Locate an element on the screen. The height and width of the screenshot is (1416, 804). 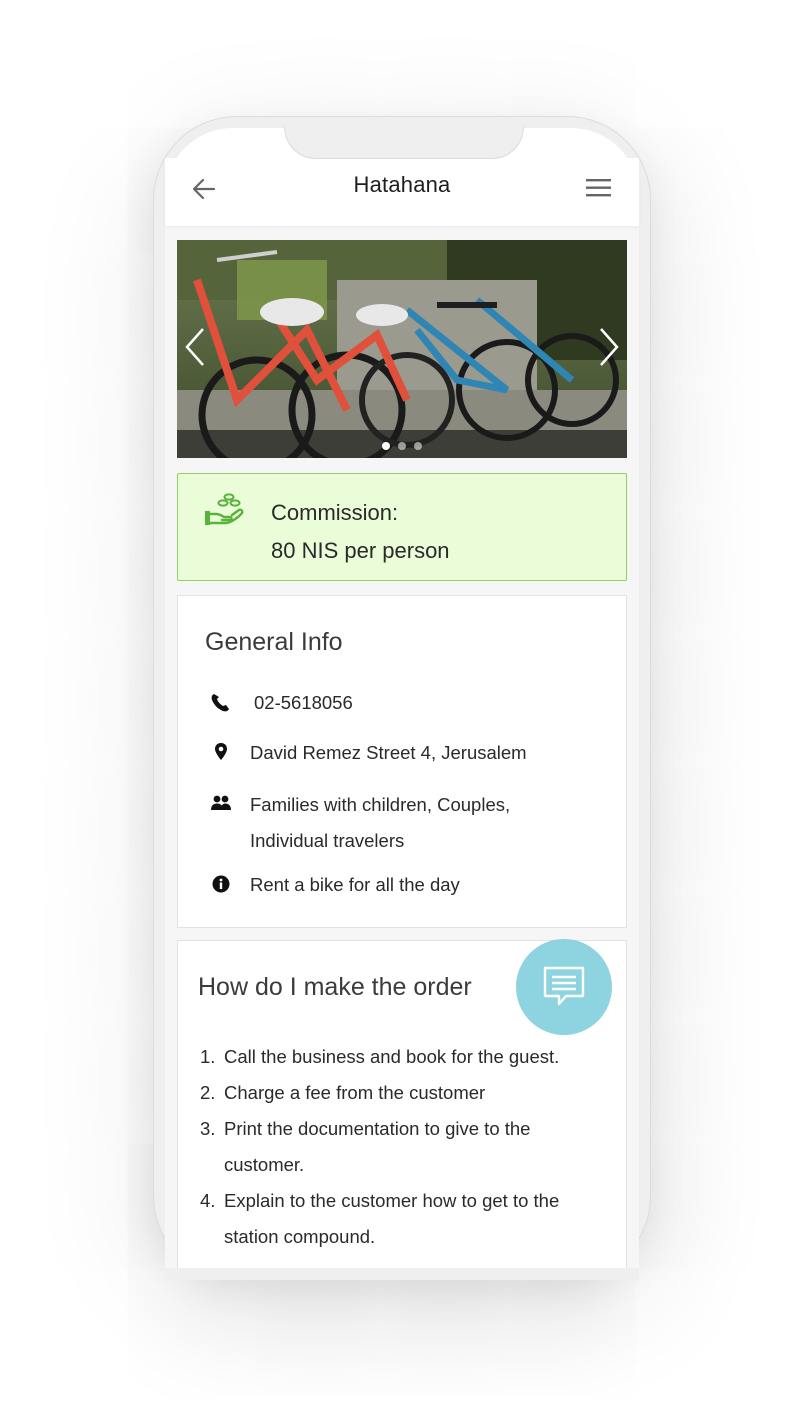
bicycles-photo is located at coordinates (402, 349).